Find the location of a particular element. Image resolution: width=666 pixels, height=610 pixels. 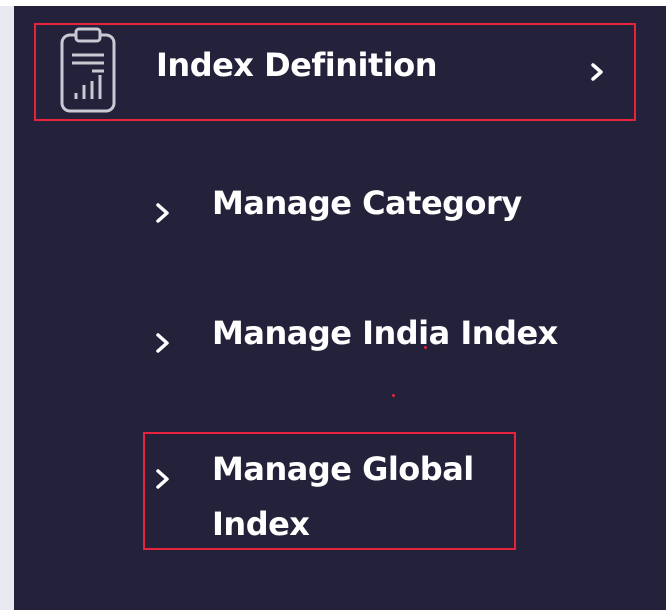

sidebar-item-label: Index Definition is located at coordinates (297, 65).